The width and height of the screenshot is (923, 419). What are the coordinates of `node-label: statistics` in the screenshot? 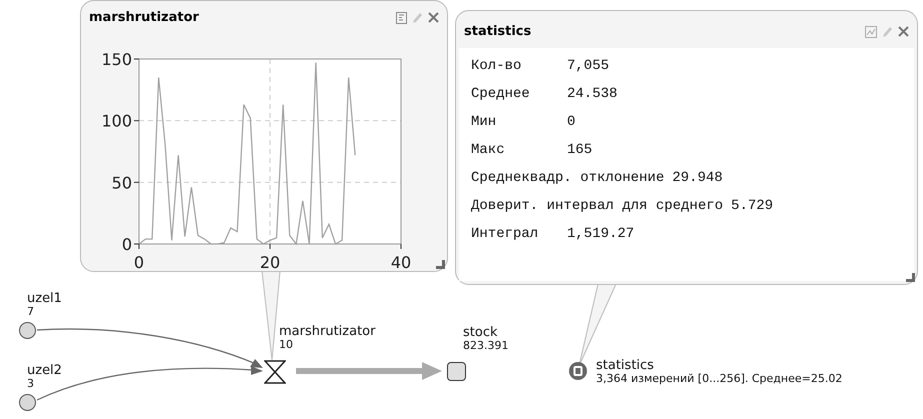 It's located at (625, 365).